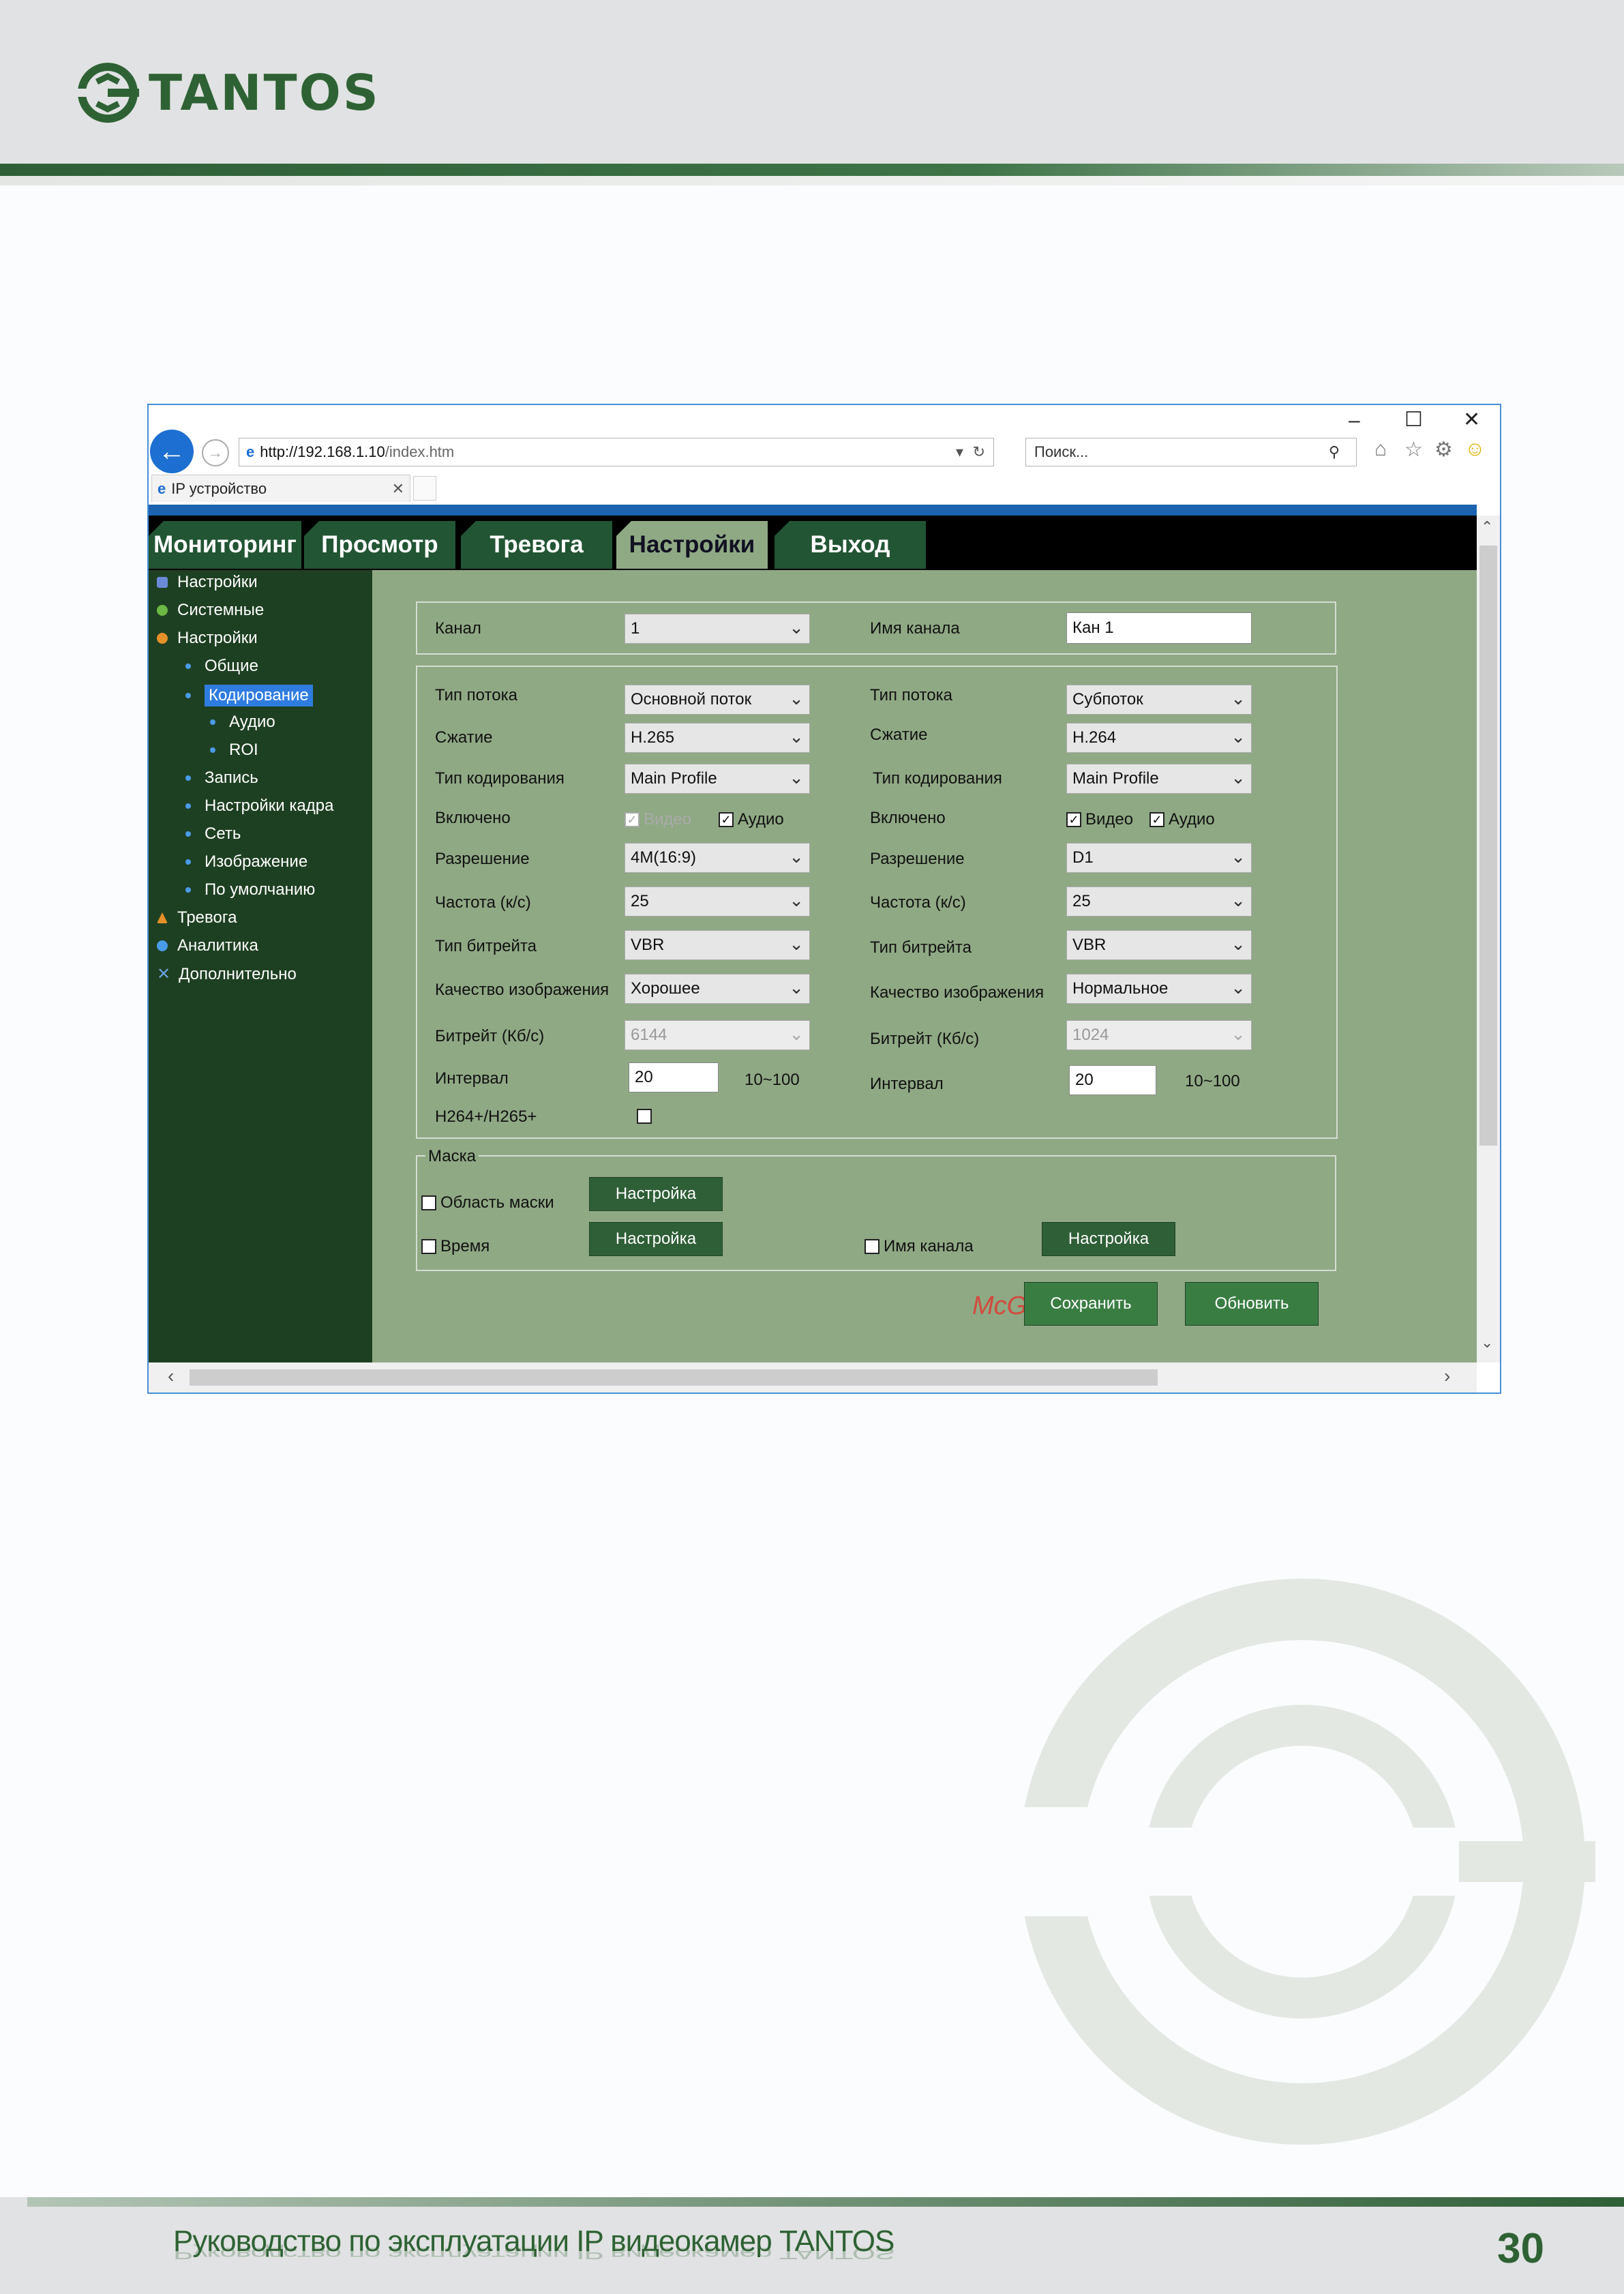  Describe the element at coordinates (215, 453) in the screenshot. I see `forward-button: →` at that location.